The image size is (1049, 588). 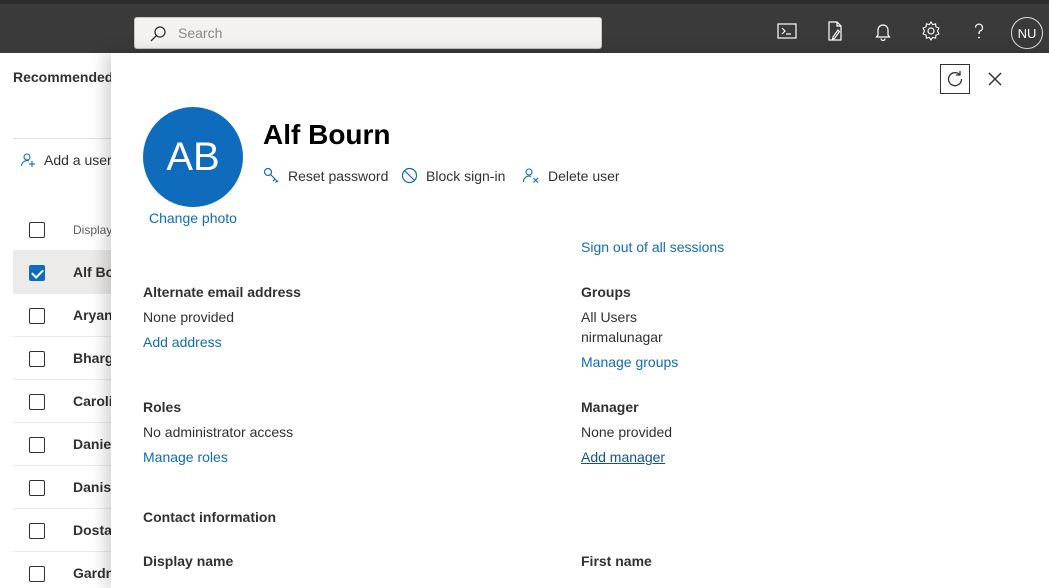 I want to click on feedback-document-icon, so click(x=835, y=31).